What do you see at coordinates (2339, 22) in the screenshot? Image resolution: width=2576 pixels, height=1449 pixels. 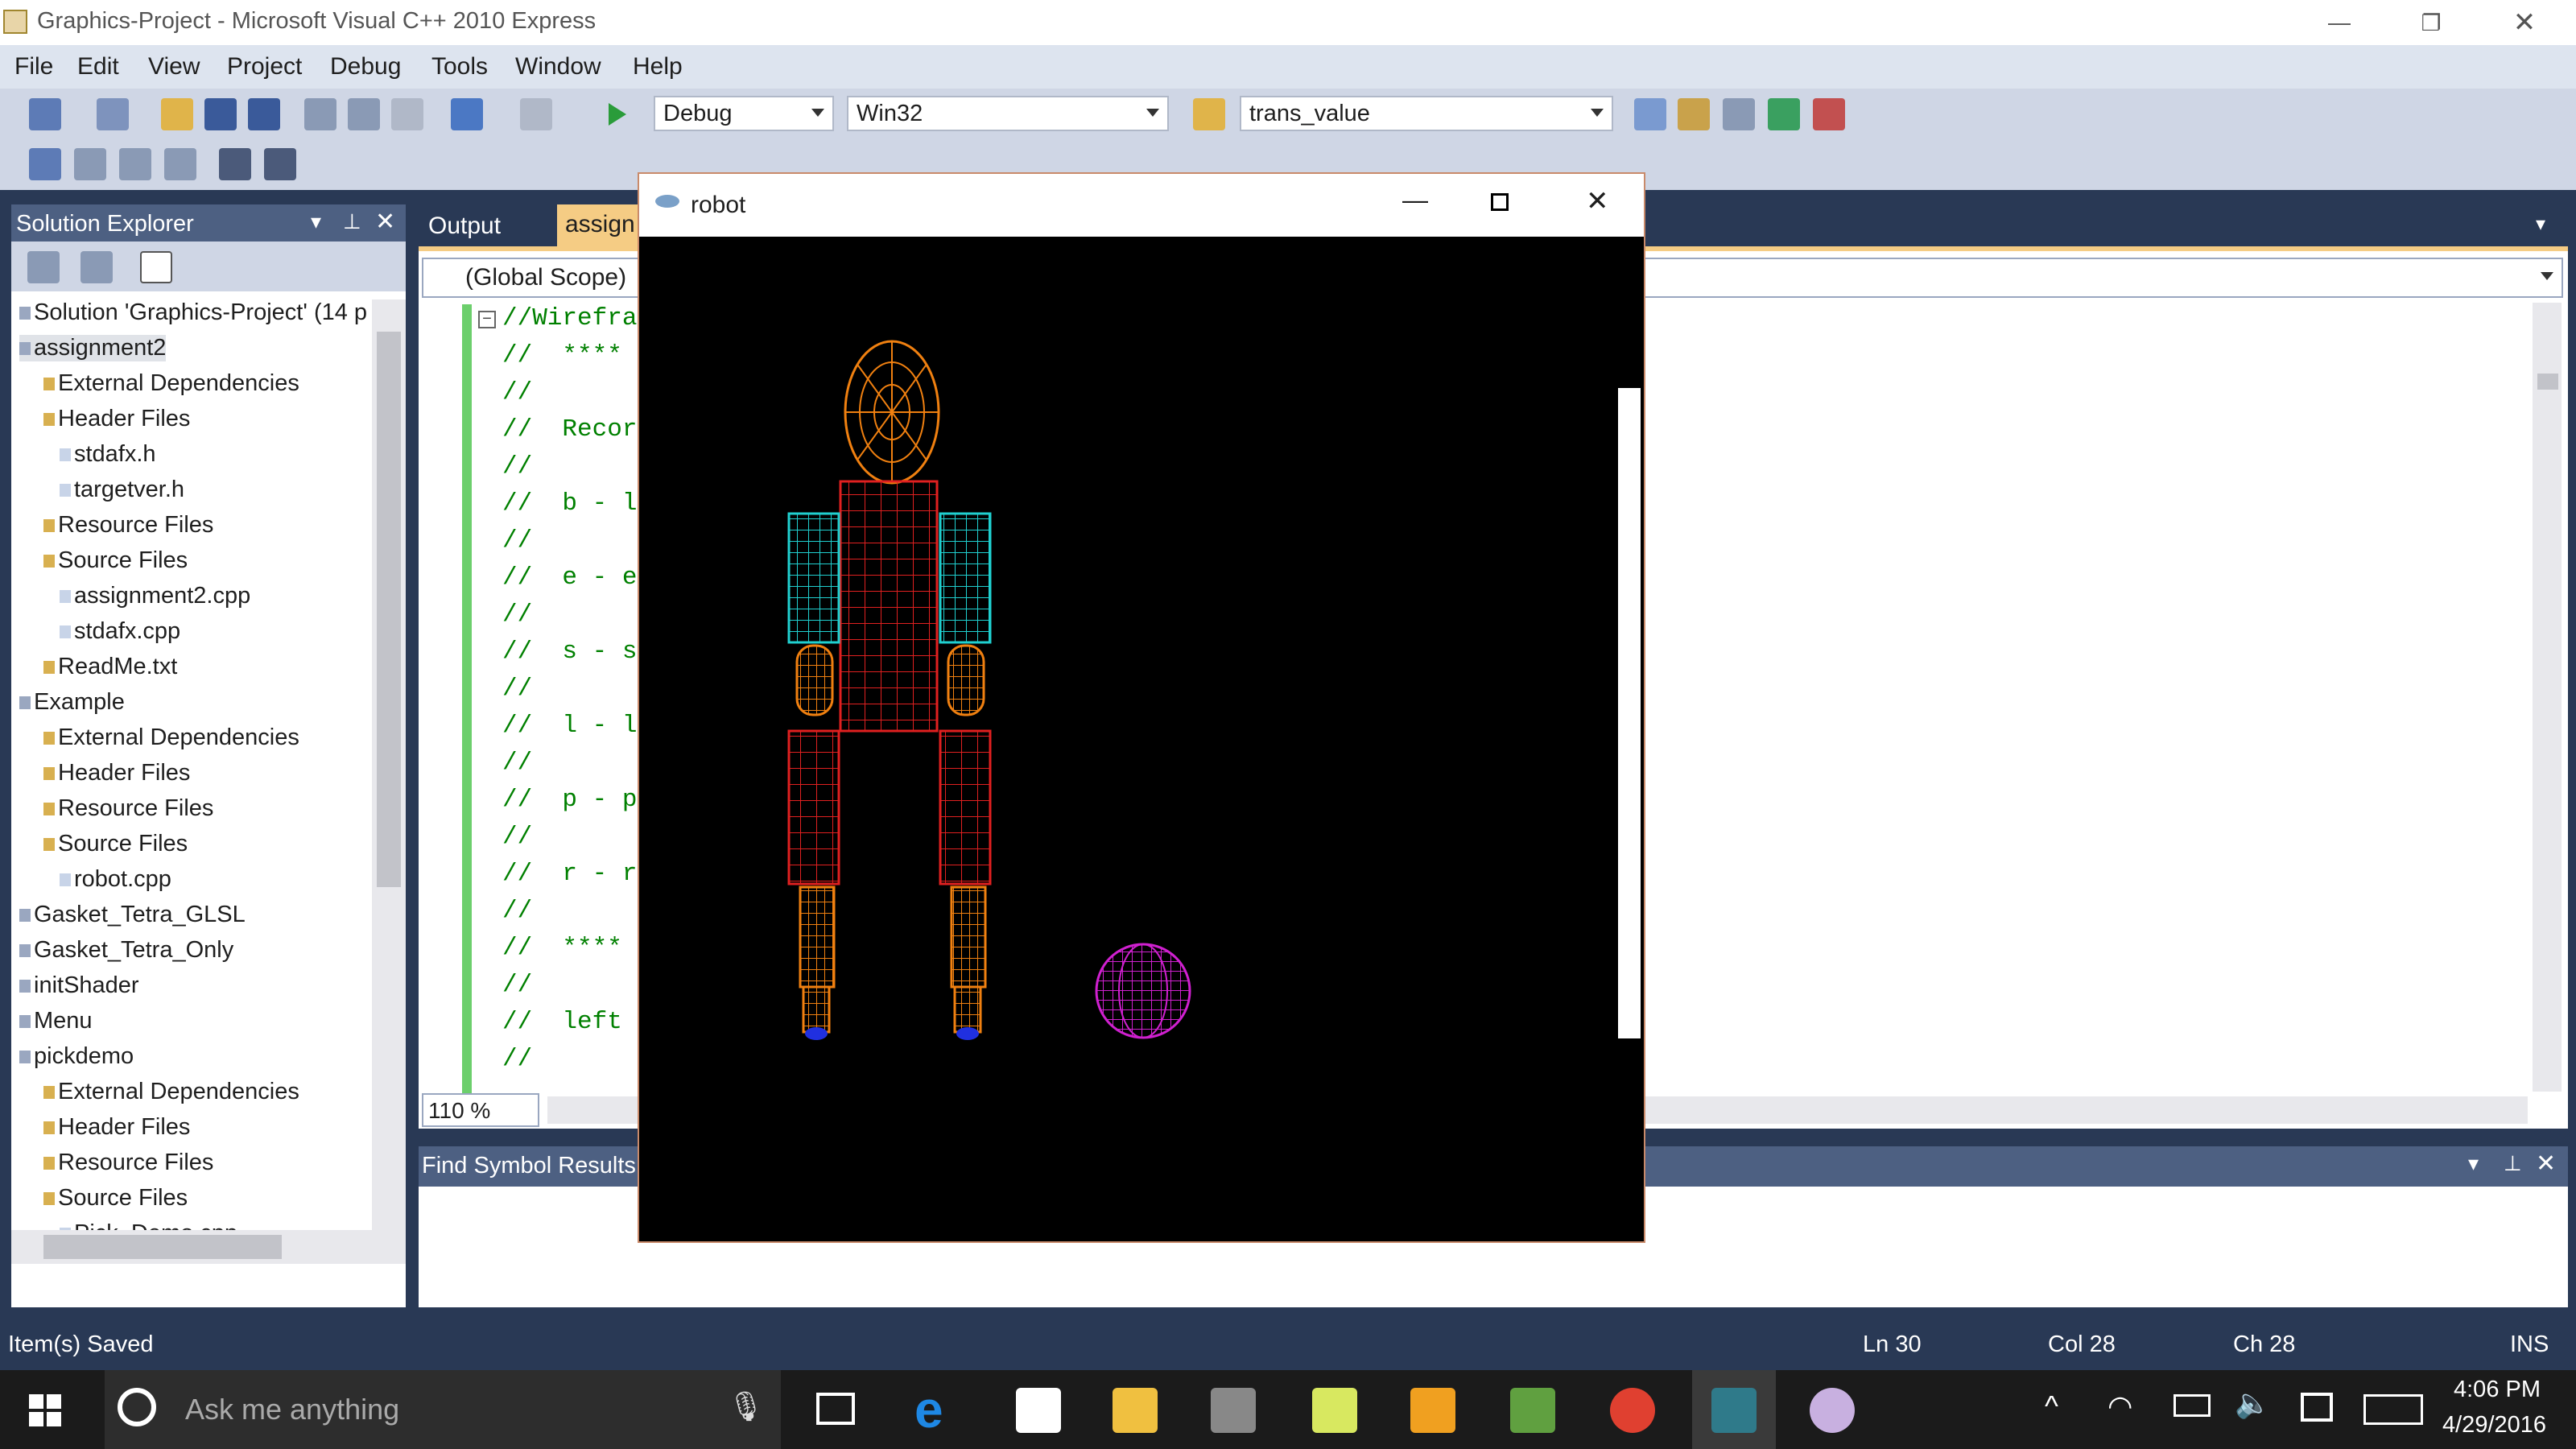 I see `minimize-button: —` at bounding box center [2339, 22].